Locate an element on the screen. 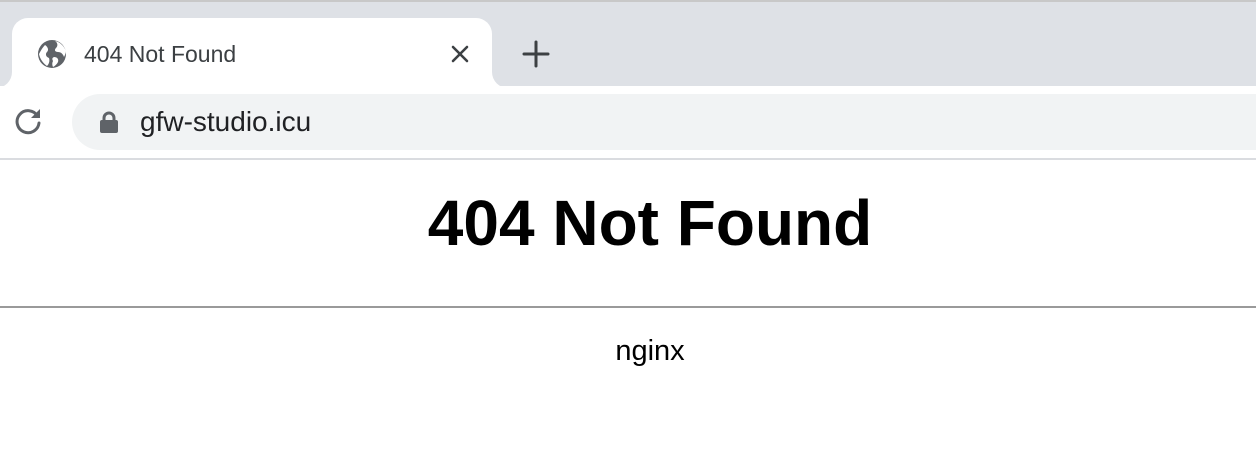 The width and height of the screenshot is (1256, 458). reload-icon is located at coordinates (28, 121).